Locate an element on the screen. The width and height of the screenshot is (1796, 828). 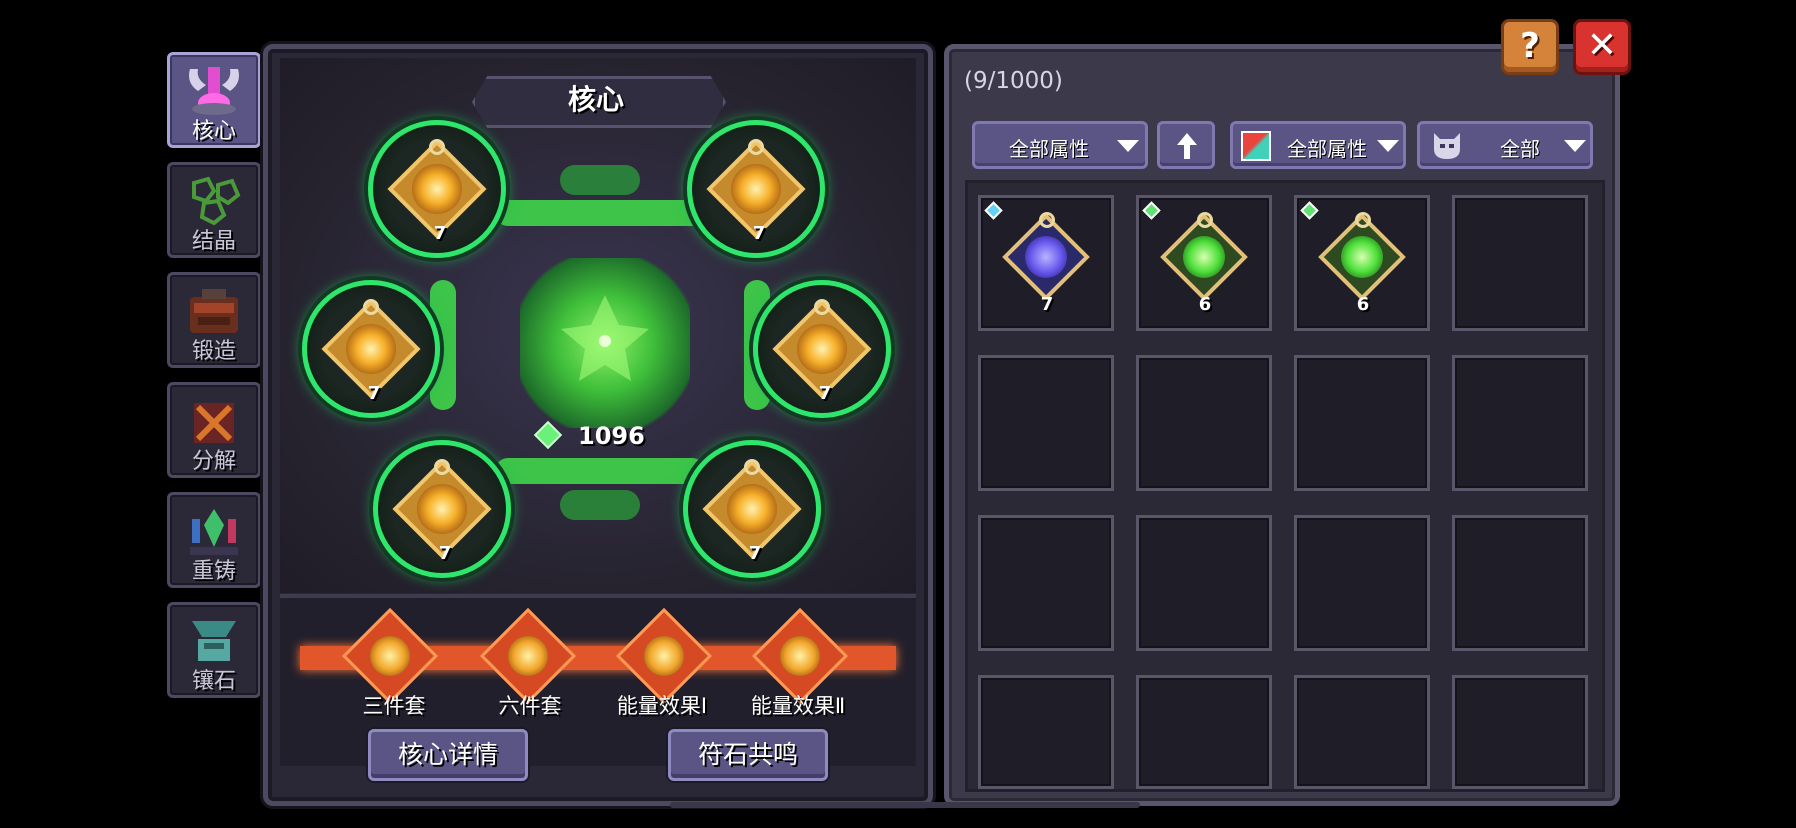
tab-inlay-label: 镶石 is located at coordinates (213, 681).